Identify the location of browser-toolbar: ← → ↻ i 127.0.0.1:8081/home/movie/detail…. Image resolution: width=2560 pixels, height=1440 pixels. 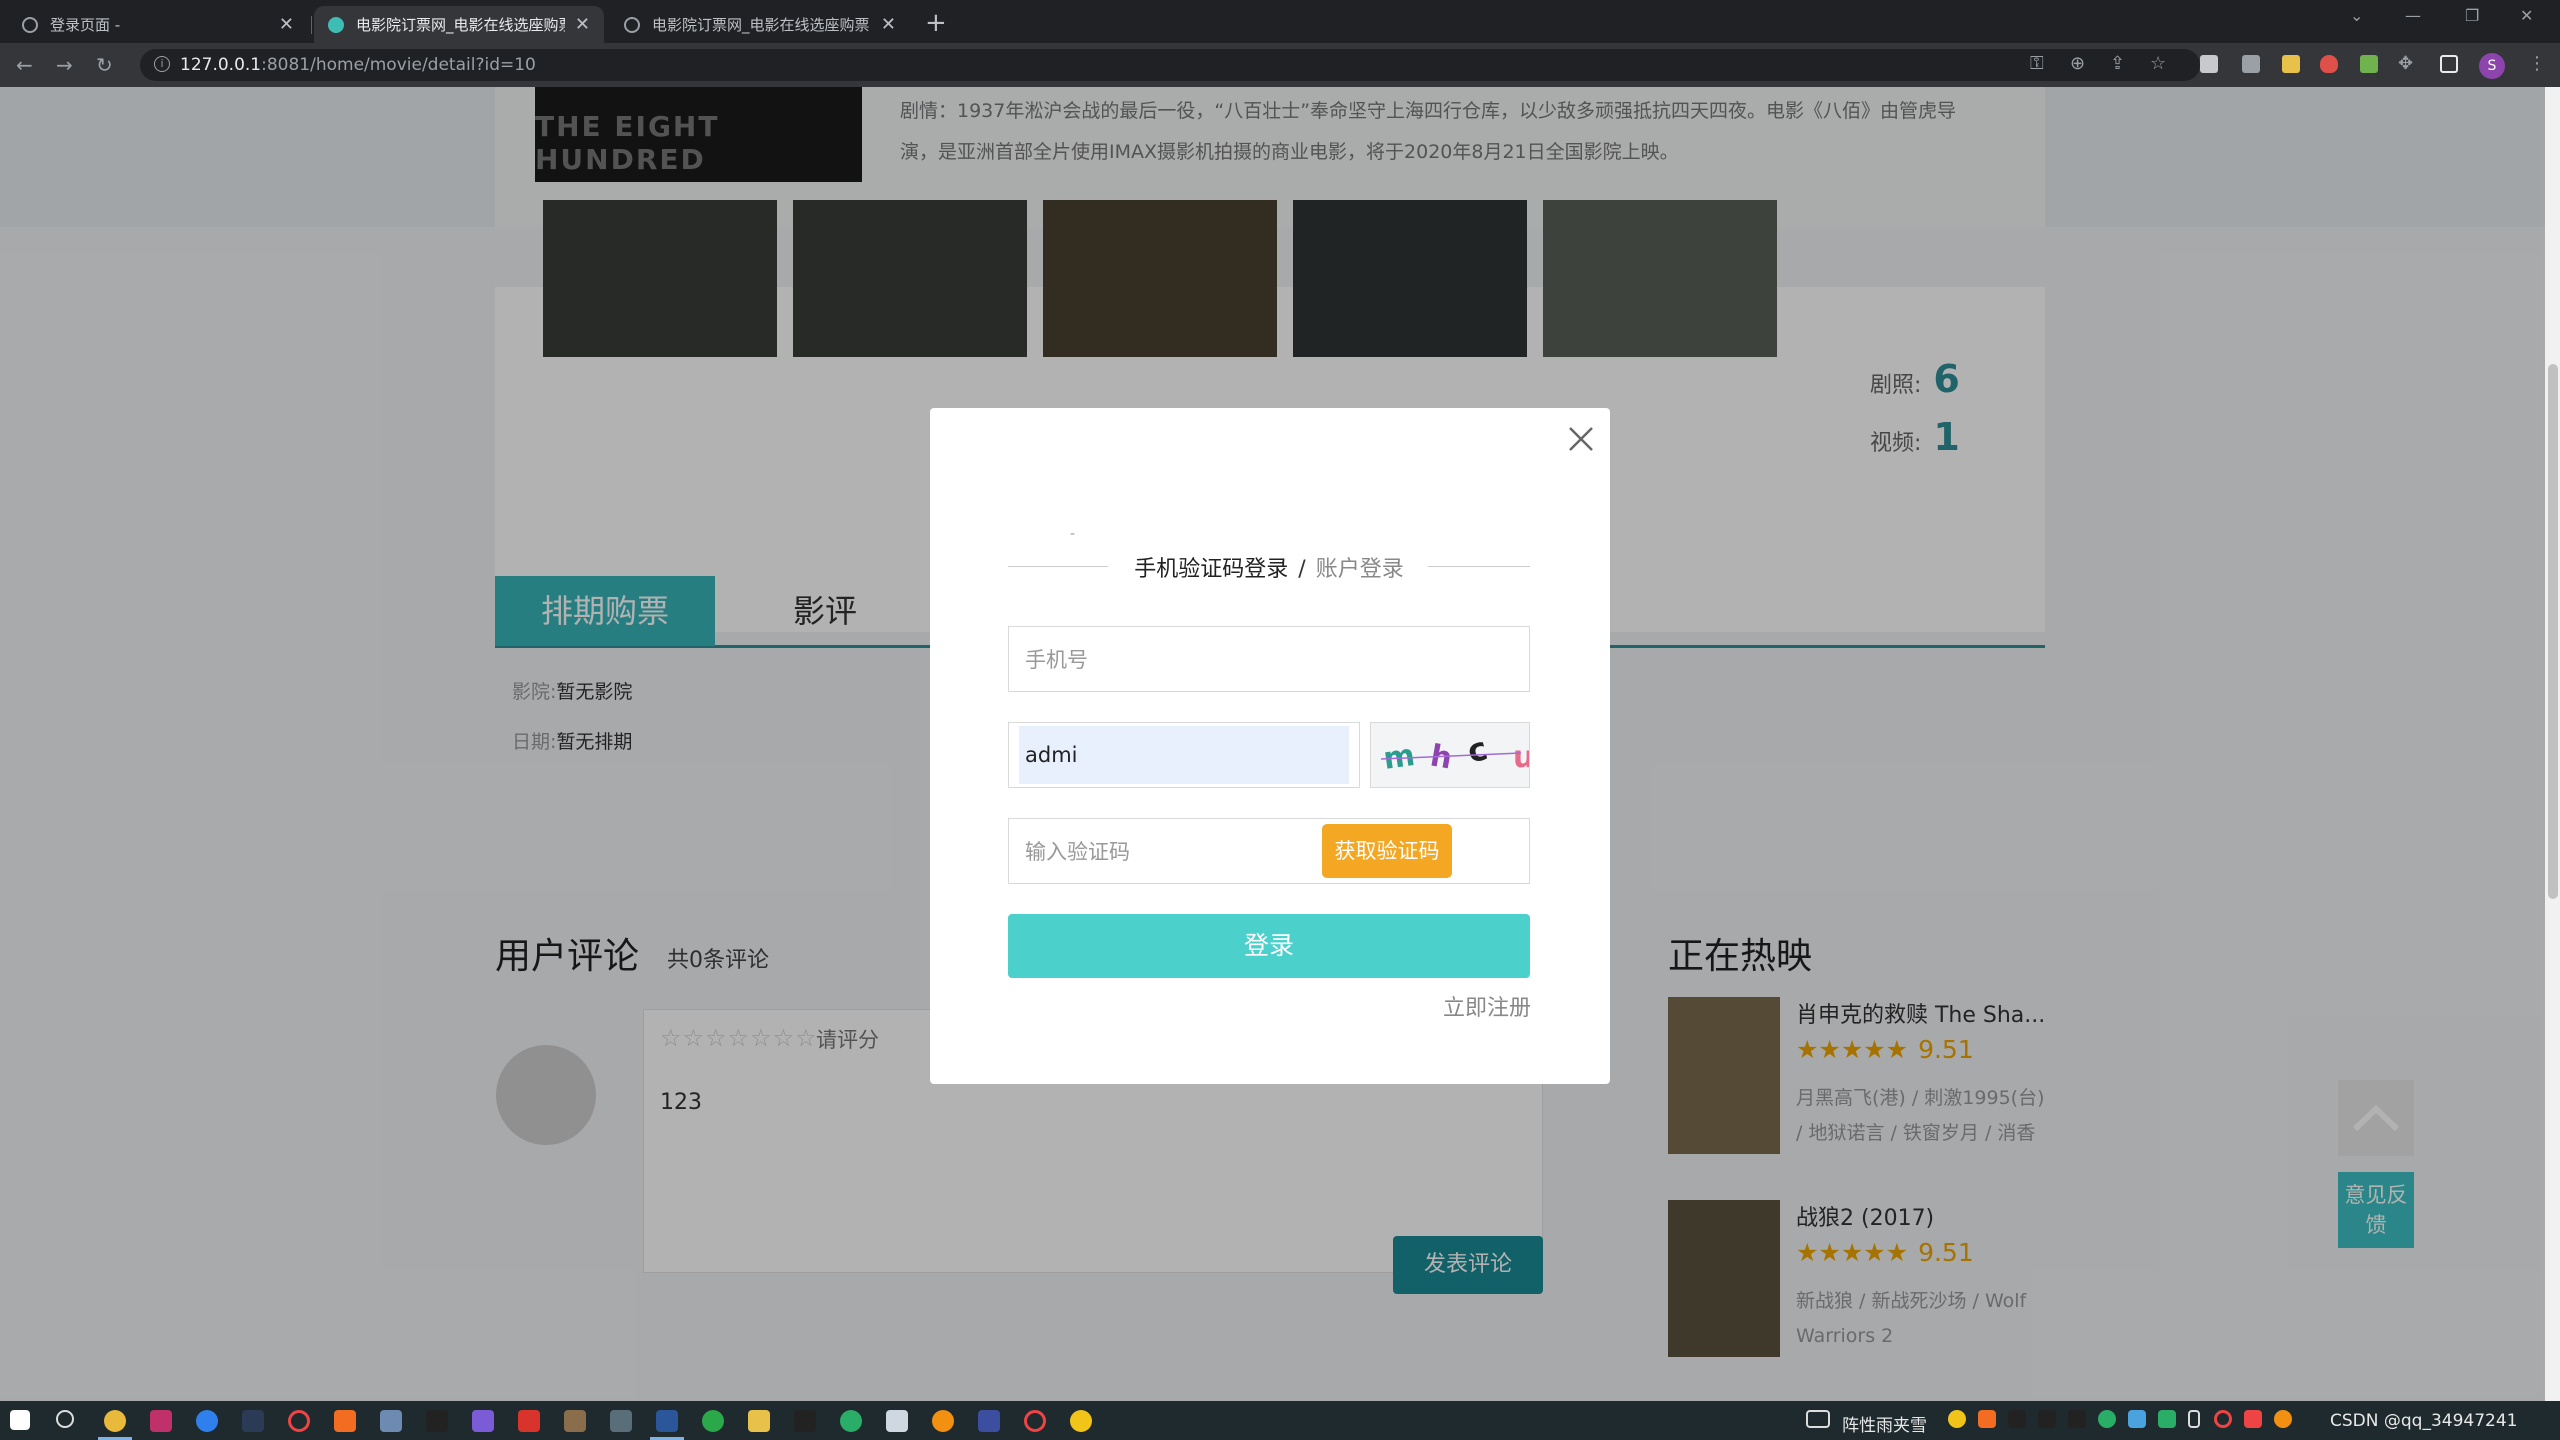
(1280, 65).